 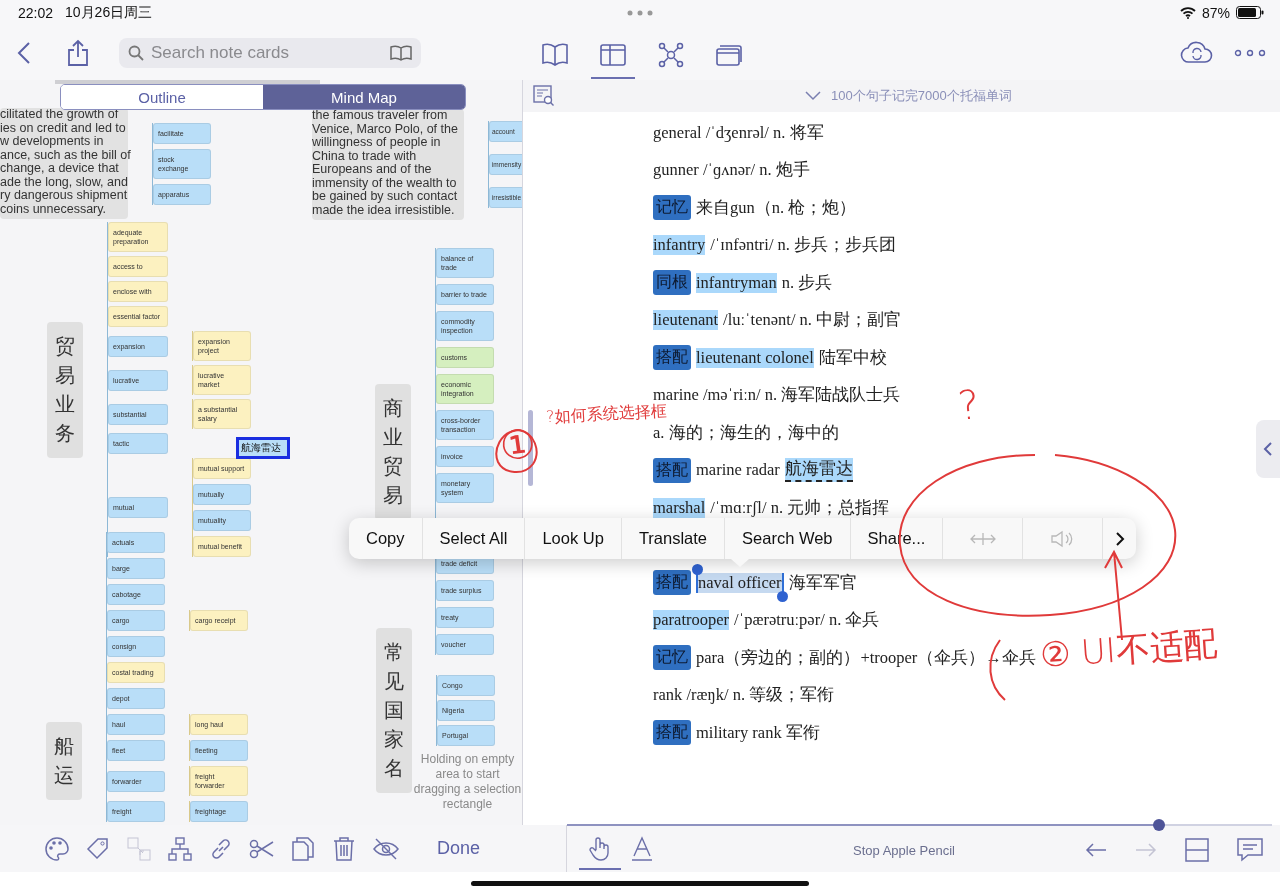 I want to click on text-run: /ˈmɑːrʃl/ n. 元帅；总指挥, so click(x=800, y=507).